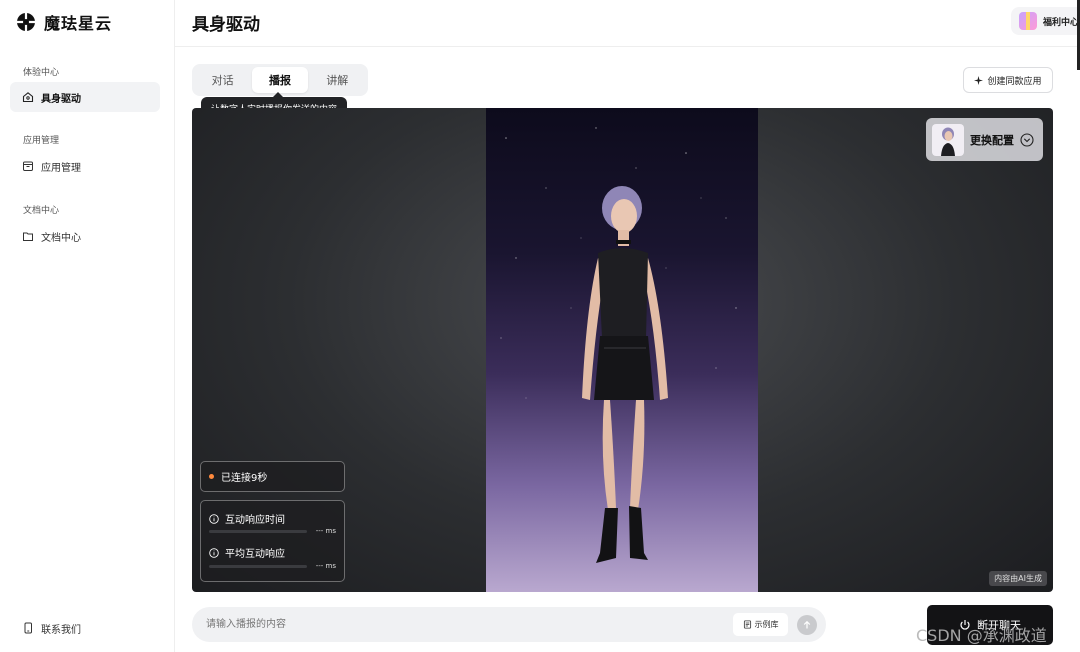 The image size is (1080, 652). I want to click on sidebar-item-label: 具身驱动, so click(61, 99).